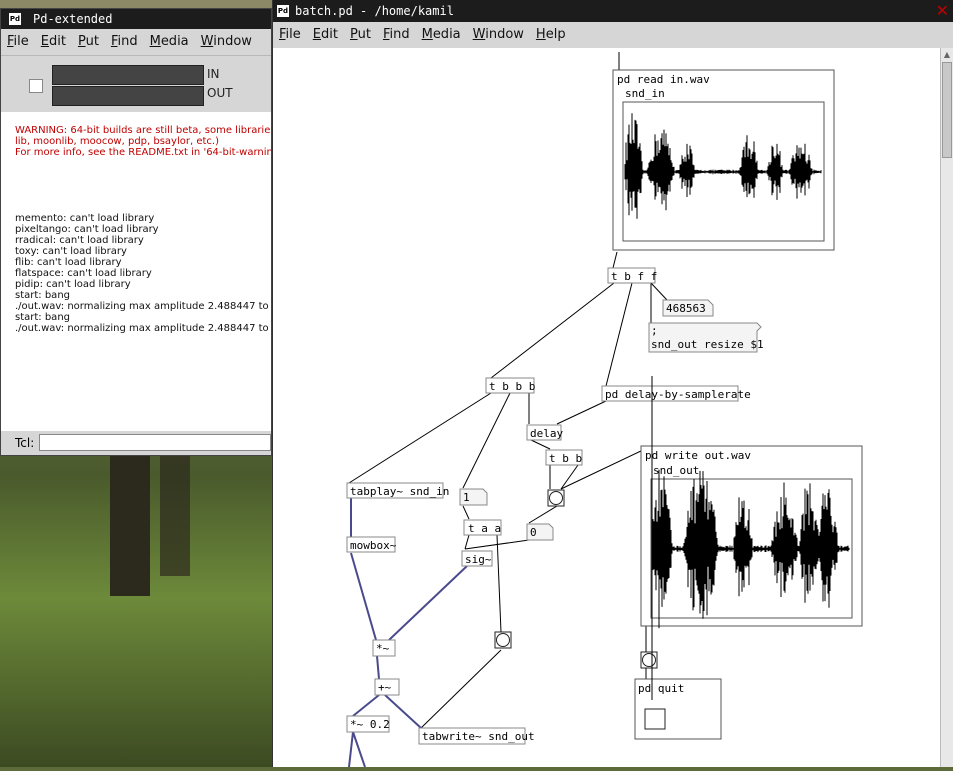 The height and width of the screenshot is (771, 953). Describe the element at coordinates (399, 491) in the screenshot. I see `tabplay-label: tabplay~ snd_in` at that location.